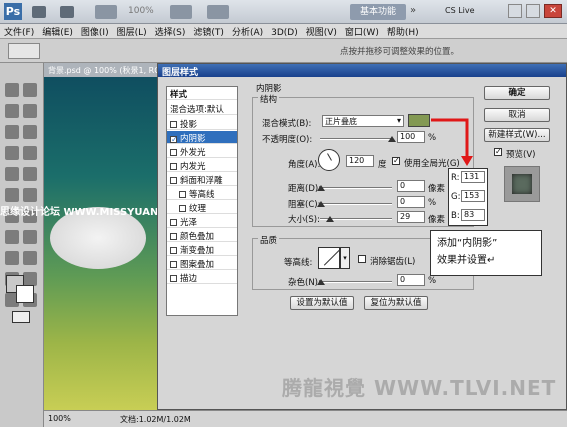 Image resolution: width=567 pixels, height=427 pixels. I want to click on site-watermark: 腾龍視覺 WWW.TLVI.NET, so click(419, 388).